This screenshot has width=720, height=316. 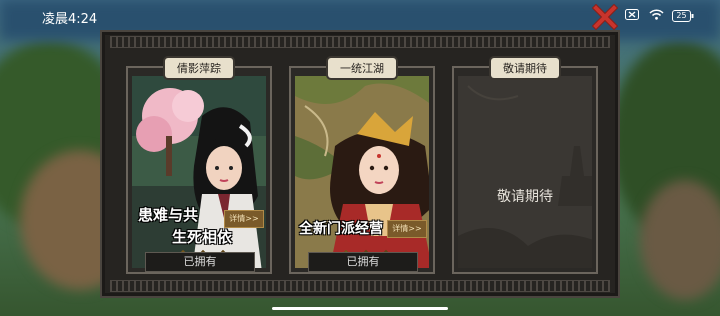 I want to click on home-indicator, so click(x=360, y=308).